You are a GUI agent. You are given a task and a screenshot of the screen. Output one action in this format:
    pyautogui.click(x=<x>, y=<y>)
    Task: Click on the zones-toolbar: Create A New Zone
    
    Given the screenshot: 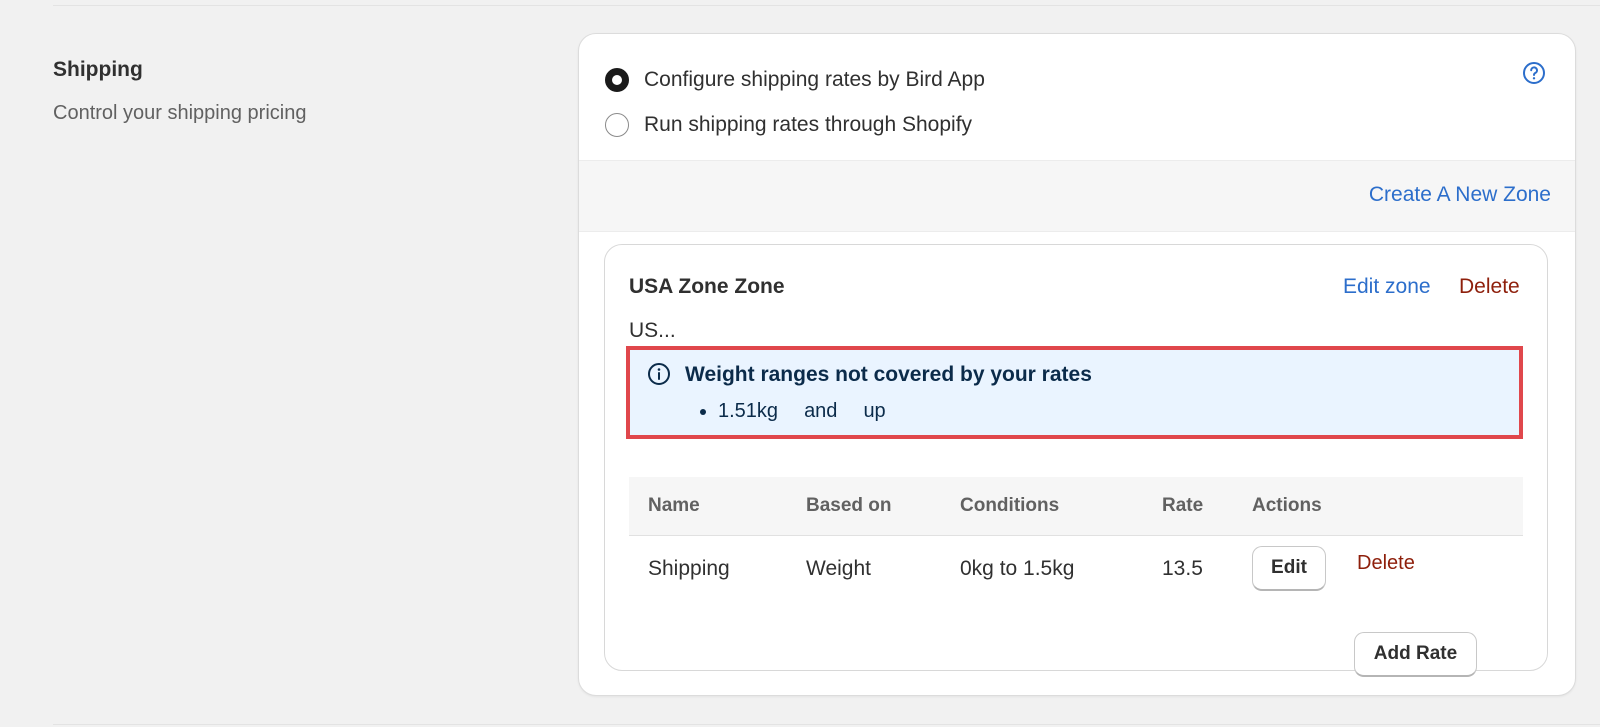 What is the action you would take?
    pyautogui.click(x=1077, y=196)
    